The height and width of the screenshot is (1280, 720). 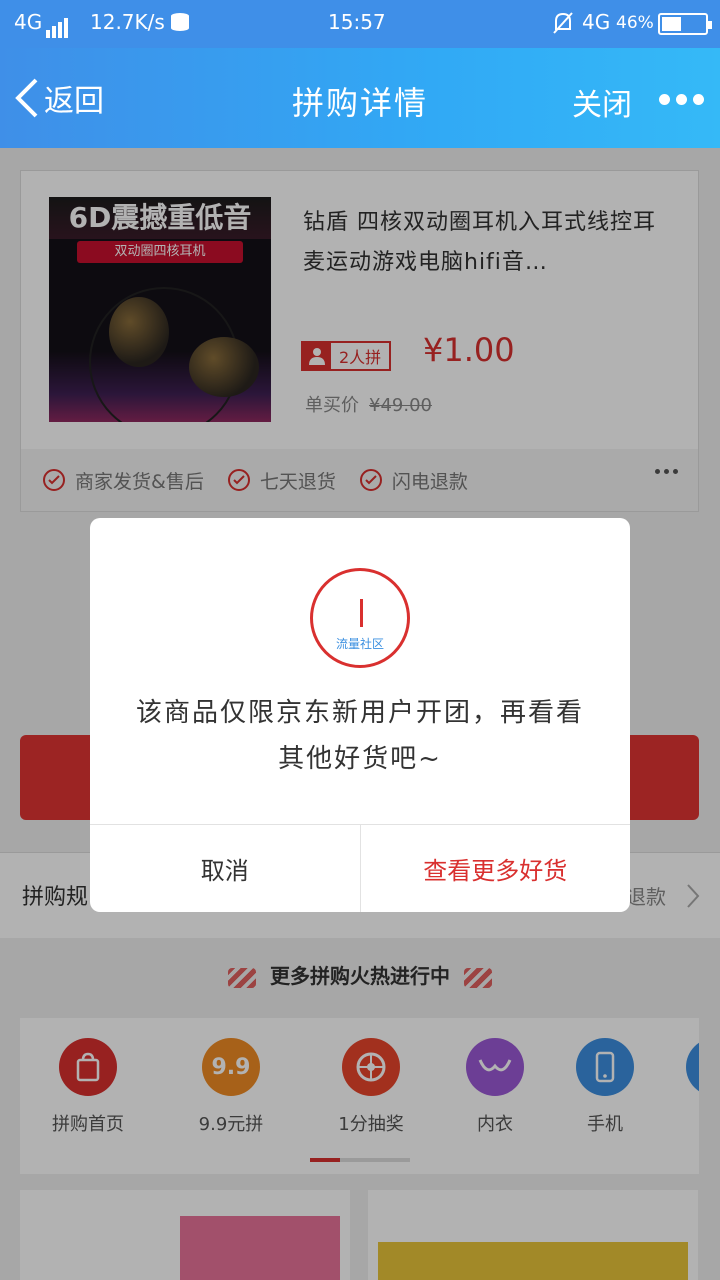 I want to click on clock: 15:57, so click(x=357, y=22).